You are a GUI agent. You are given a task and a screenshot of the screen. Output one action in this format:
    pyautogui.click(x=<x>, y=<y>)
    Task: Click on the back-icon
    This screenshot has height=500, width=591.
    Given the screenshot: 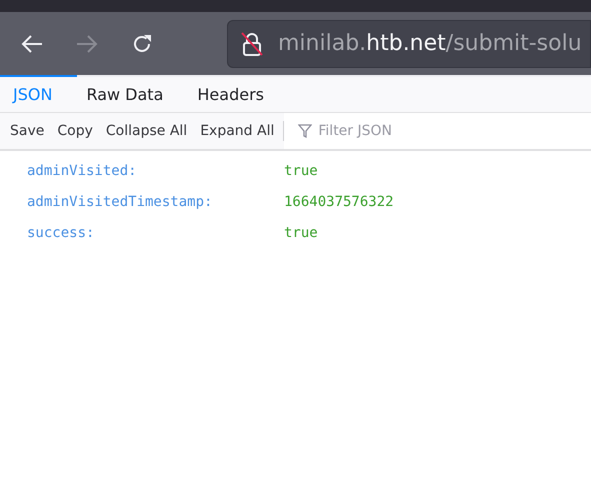 What is the action you would take?
    pyautogui.click(x=32, y=44)
    